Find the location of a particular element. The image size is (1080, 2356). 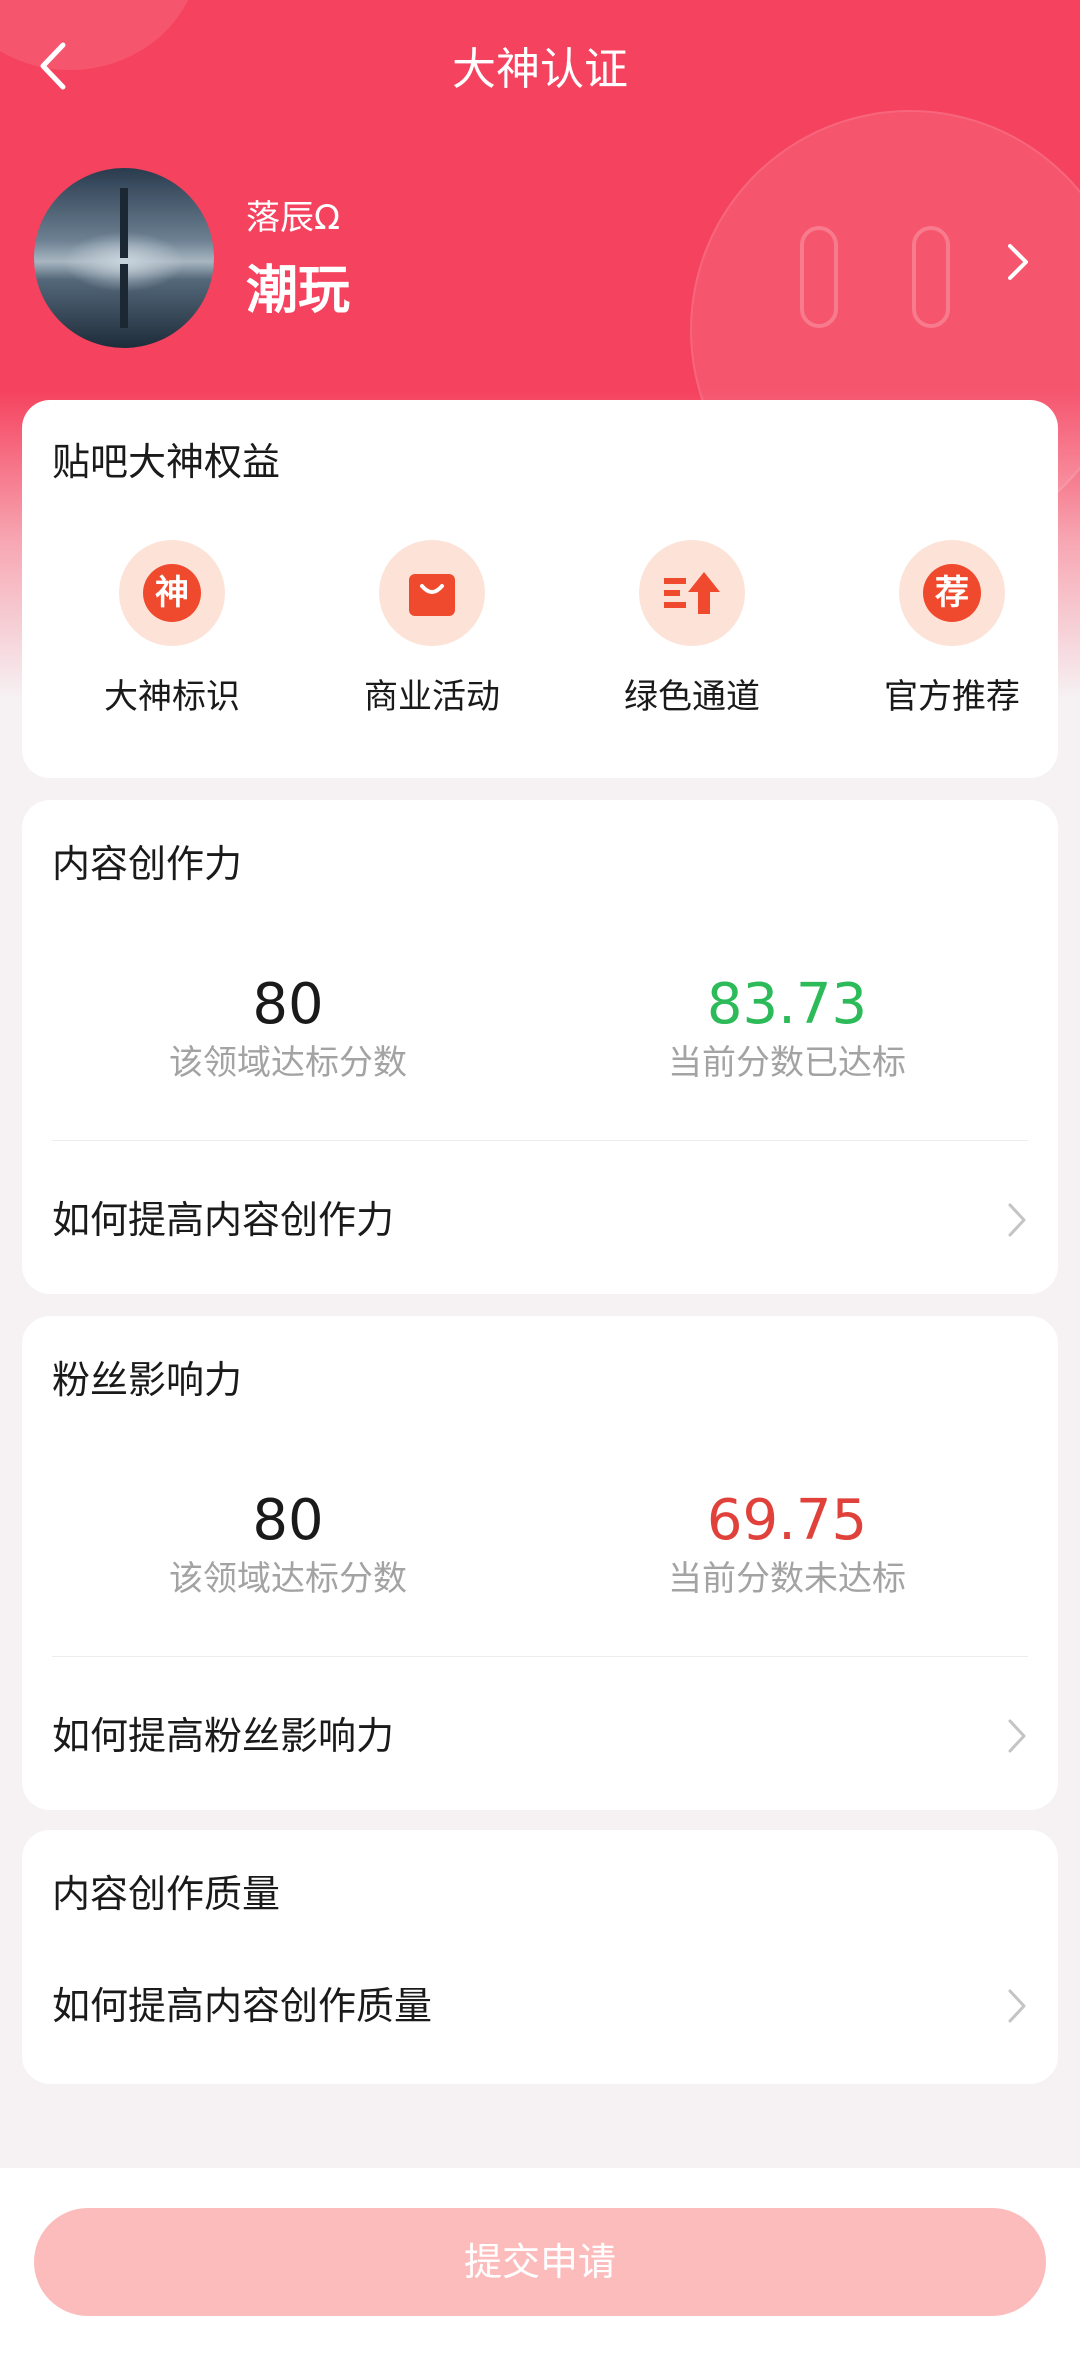

shopping-bag-icon is located at coordinates (432, 595).